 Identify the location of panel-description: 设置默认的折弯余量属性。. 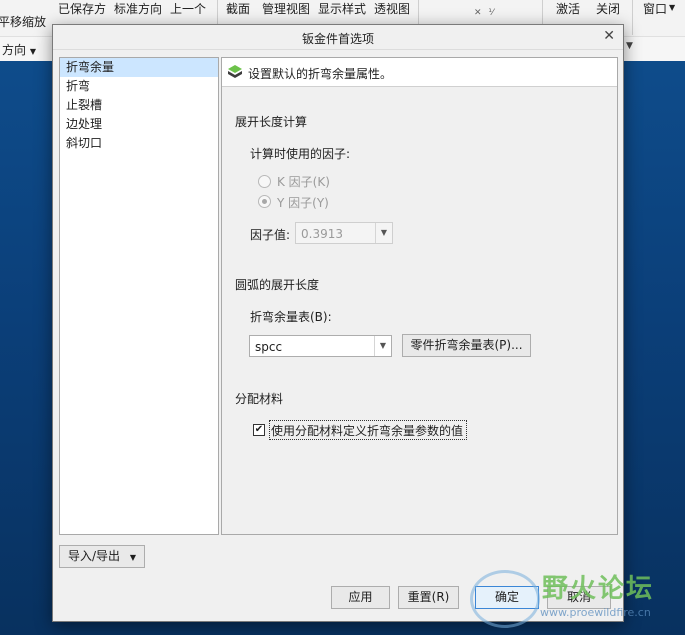
(320, 74).